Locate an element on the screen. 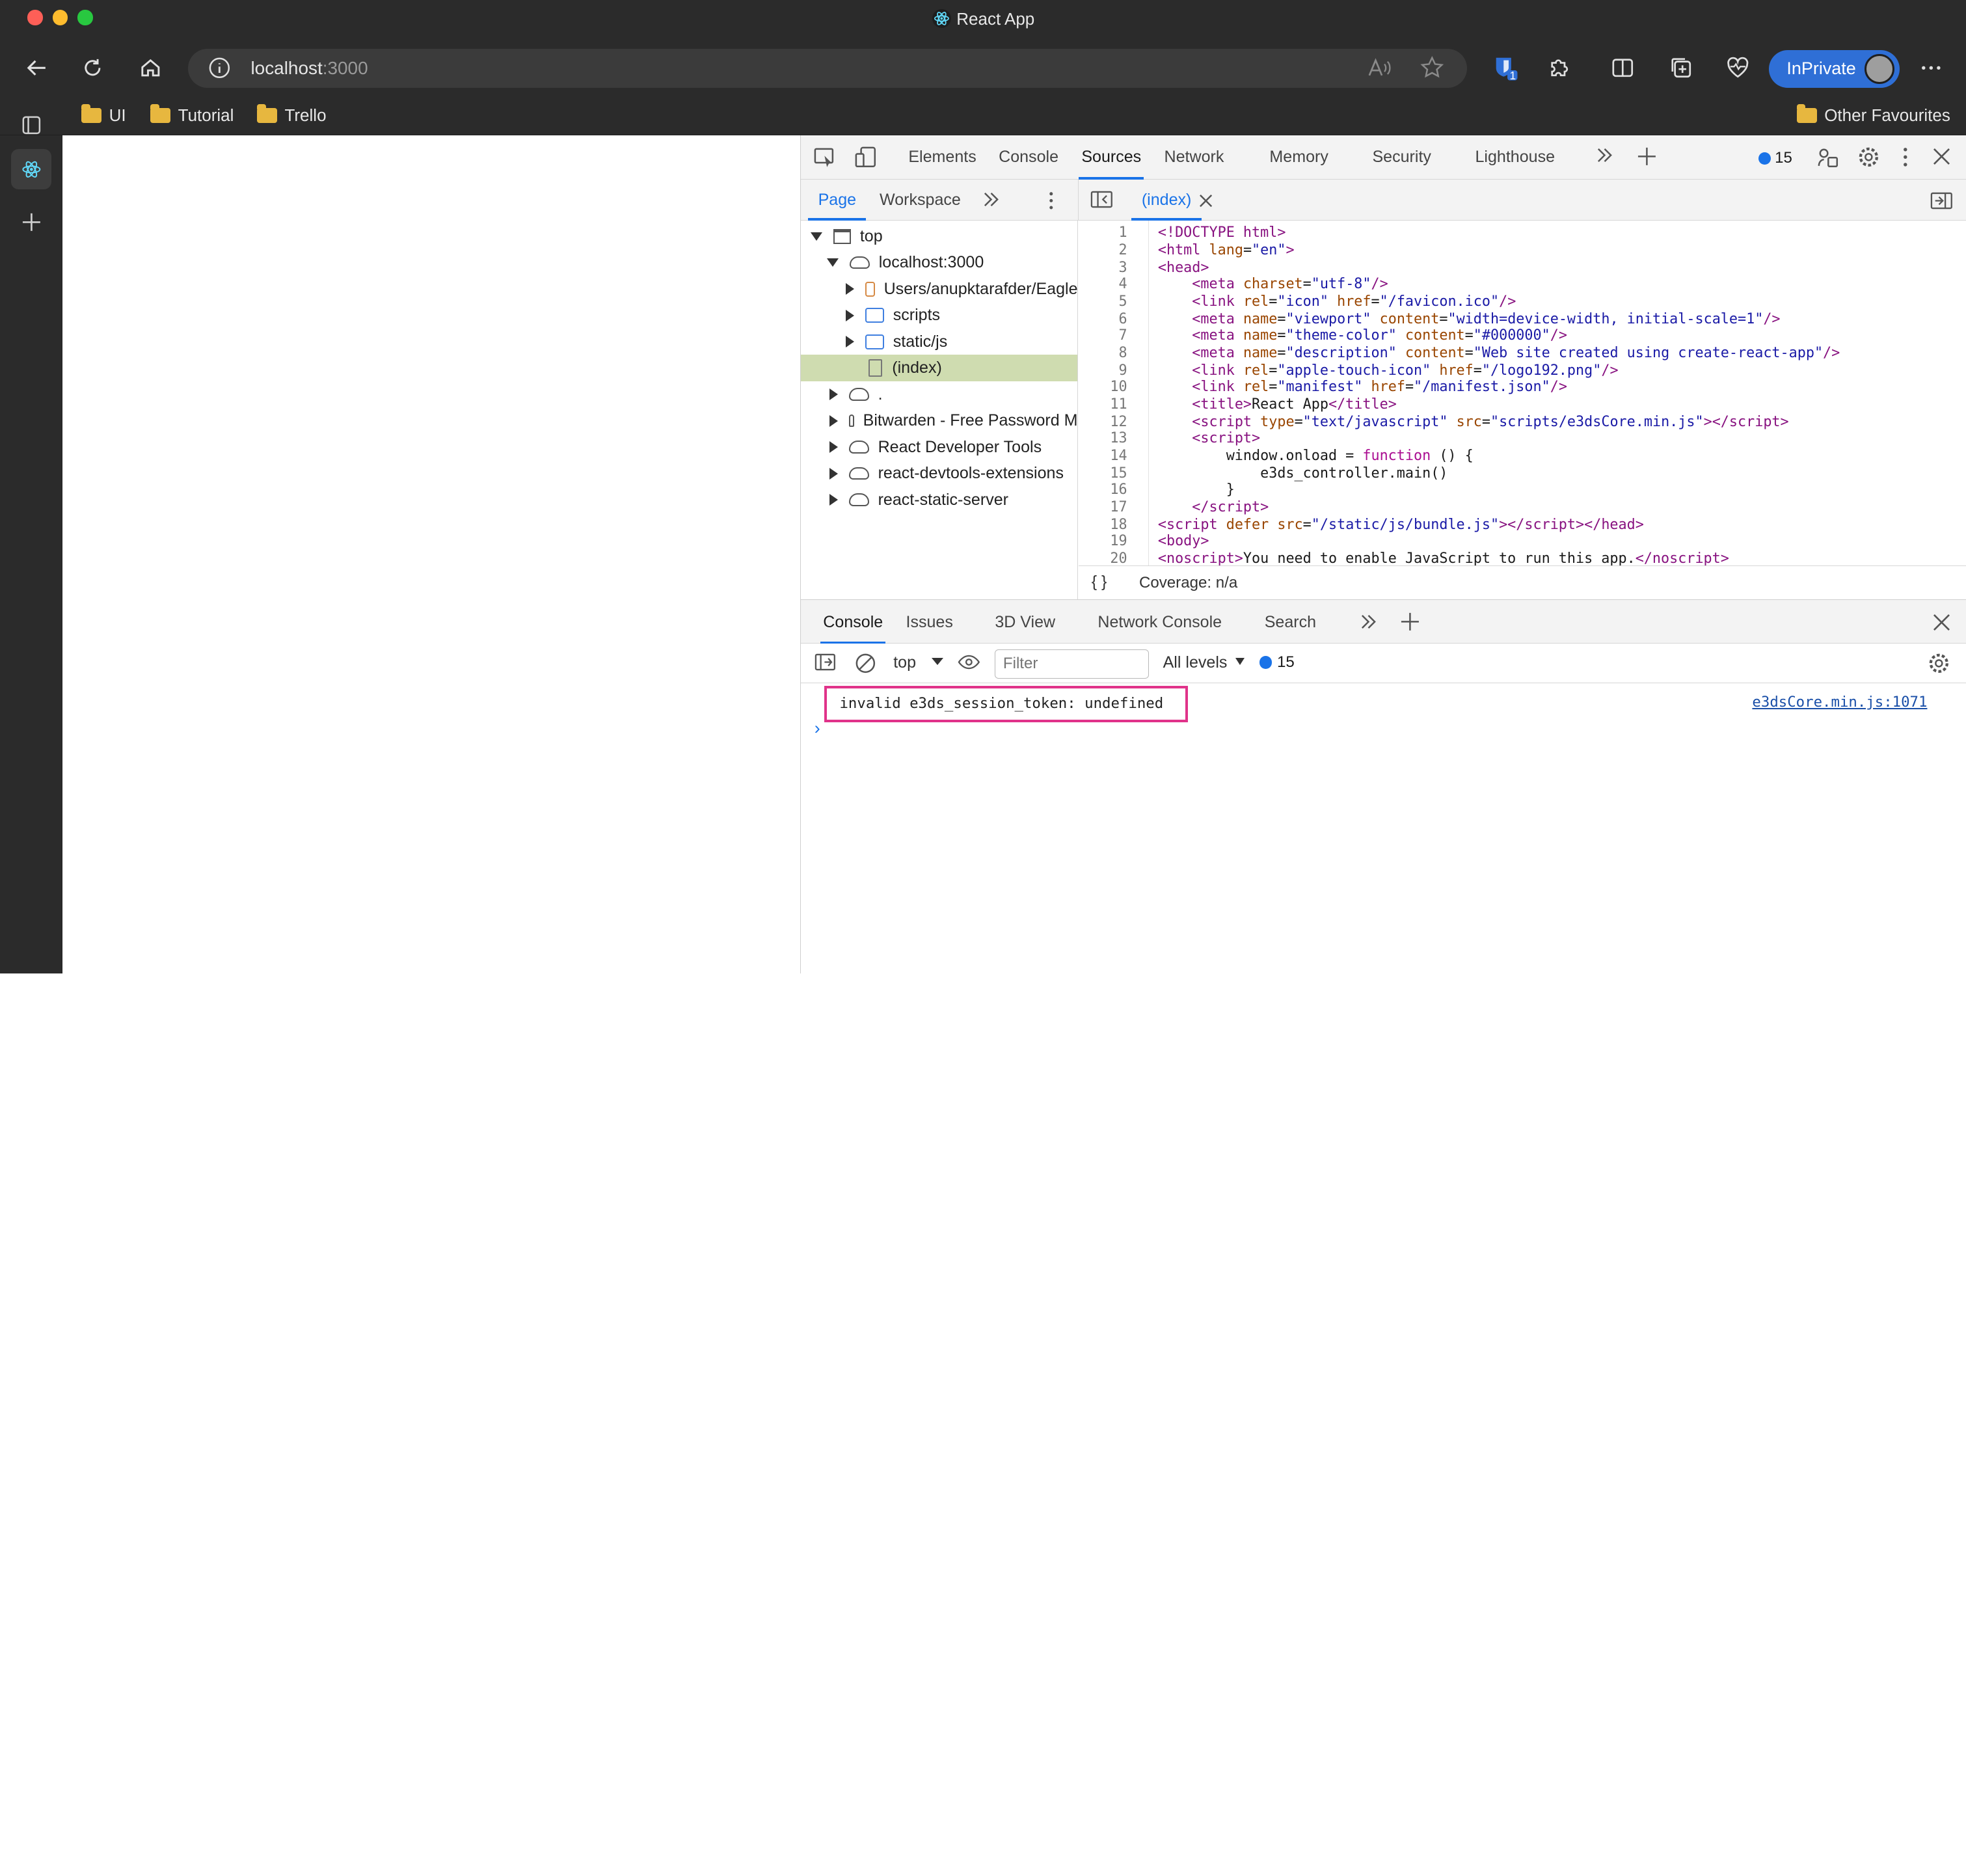 This screenshot has height=1876, width=1966. tree-item-index: (index) is located at coordinates (938, 368).